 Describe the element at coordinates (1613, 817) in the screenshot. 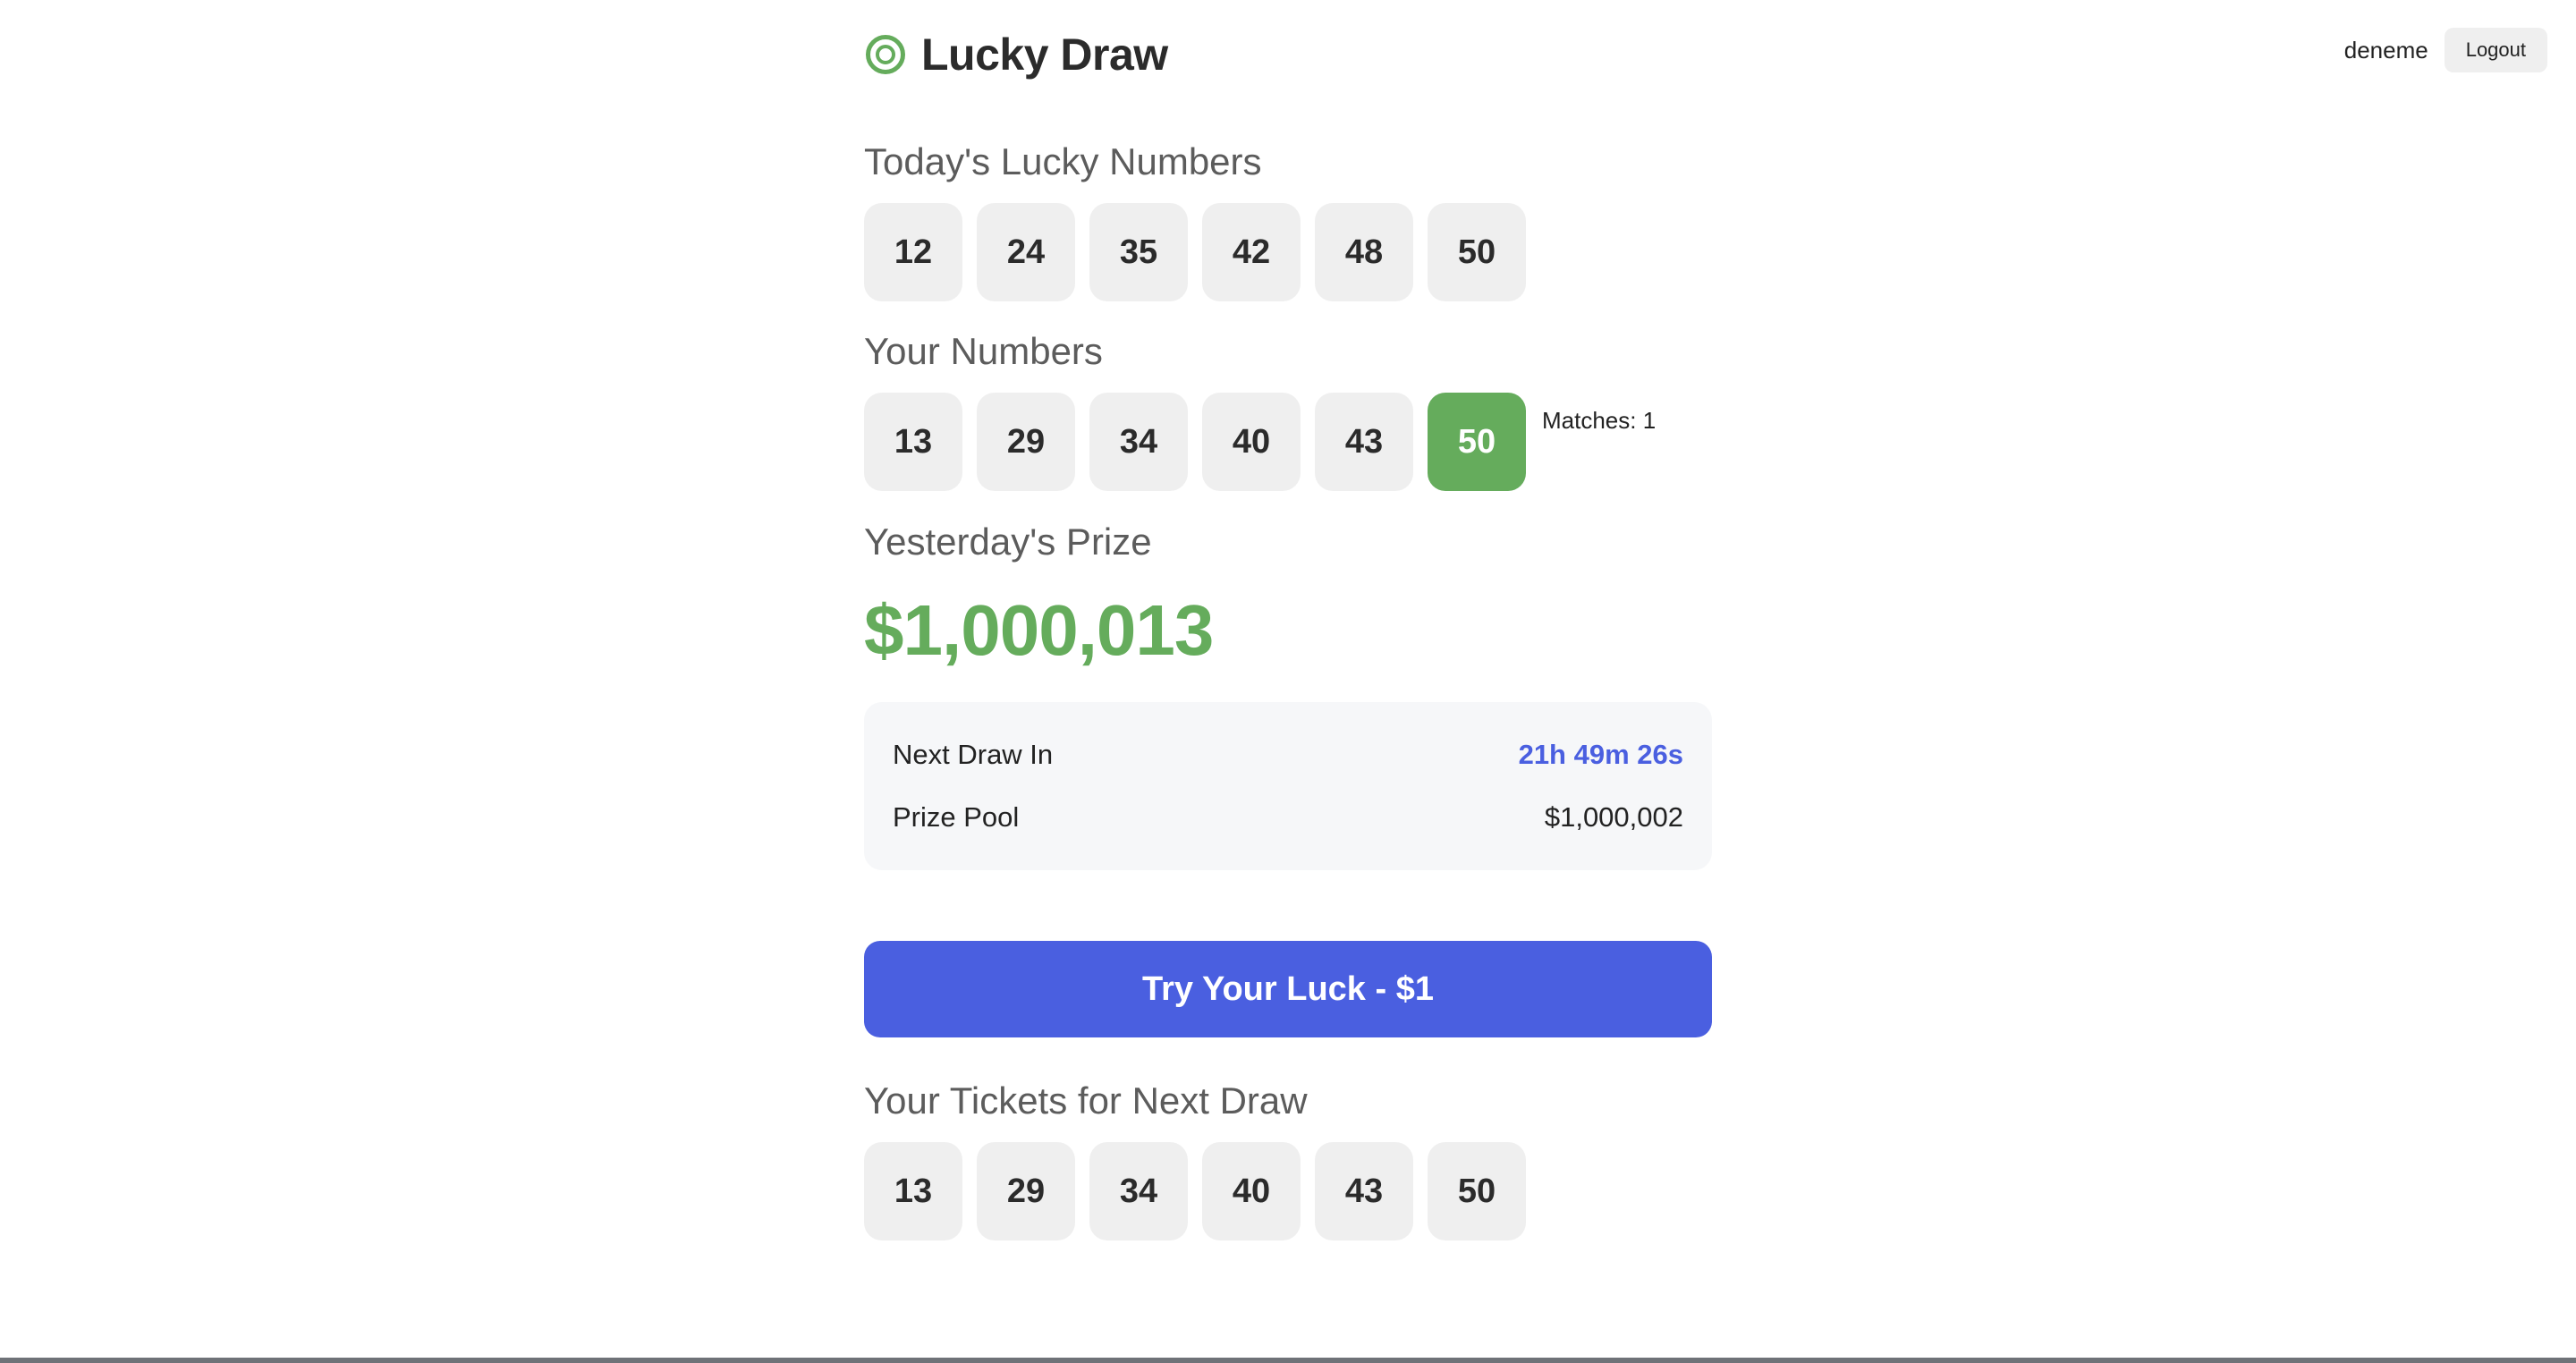

I see `prize-pool-value: $1,000,002` at that location.